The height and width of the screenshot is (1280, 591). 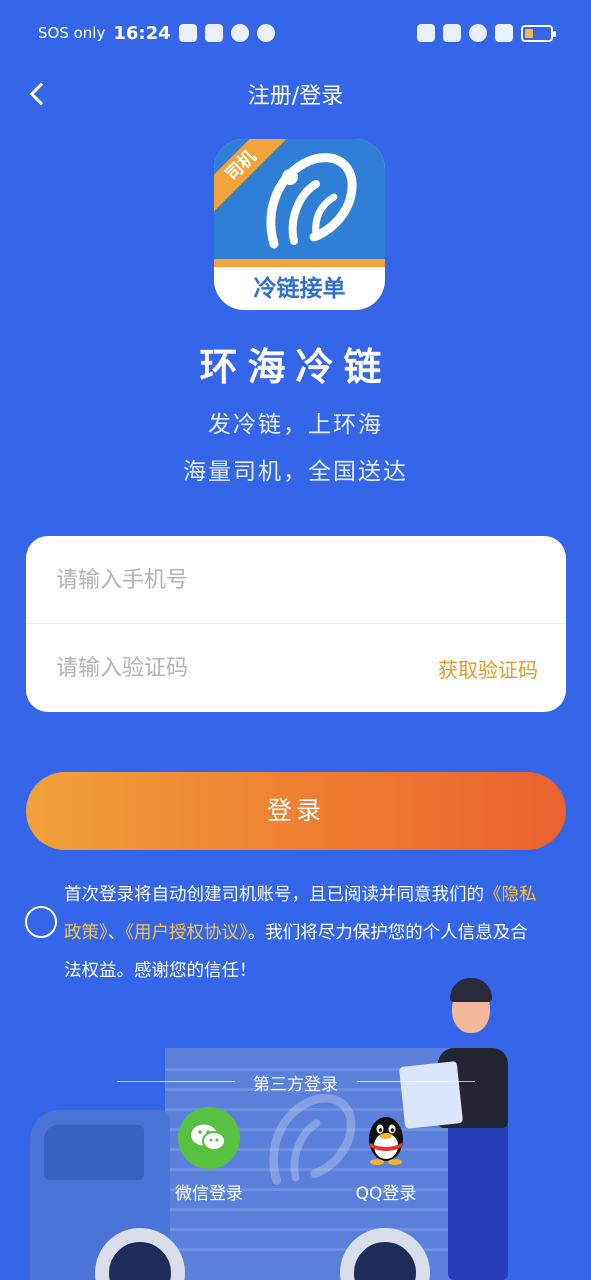 What do you see at coordinates (213, 33) in the screenshot?
I see `shield-icon` at bounding box center [213, 33].